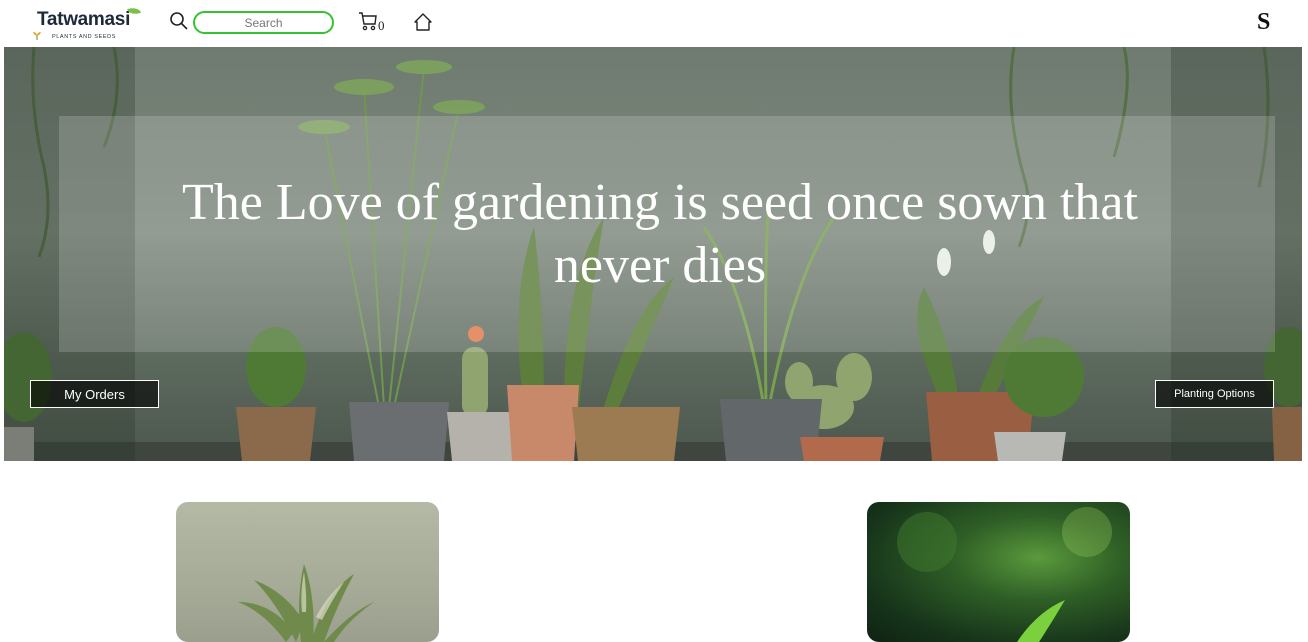 Image resolution: width=1308 pixels, height=642 pixels. What do you see at coordinates (179, 21) in the screenshot?
I see `search-icon` at bounding box center [179, 21].